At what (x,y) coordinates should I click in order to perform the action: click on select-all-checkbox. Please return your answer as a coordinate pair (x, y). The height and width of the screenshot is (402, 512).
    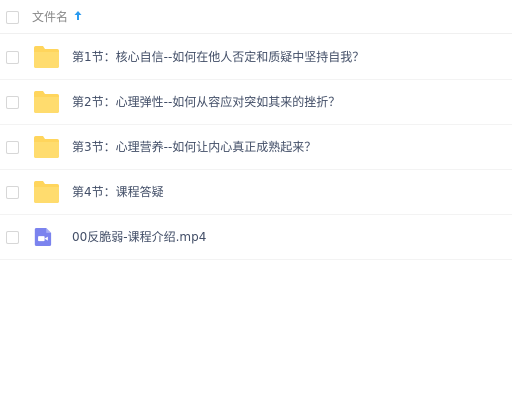
    Looking at the image, I should click on (12, 17).